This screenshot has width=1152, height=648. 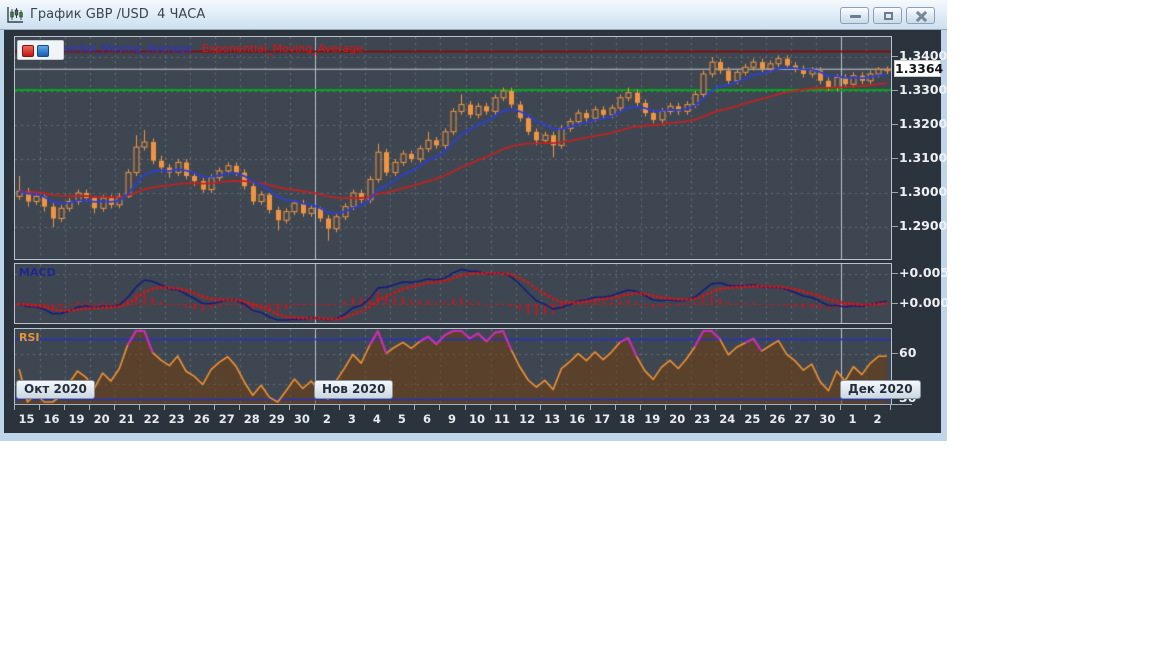 I want to click on time-axis-label: 23, so click(x=702, y=419).